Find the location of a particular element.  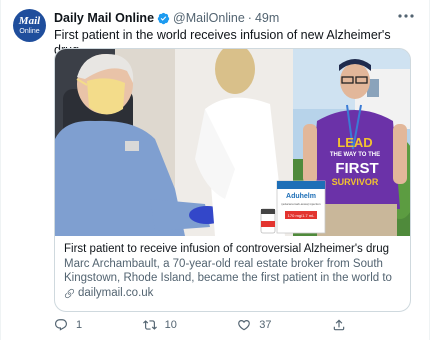

box-brand: Aduhelm is located at coordinates (301, 196).